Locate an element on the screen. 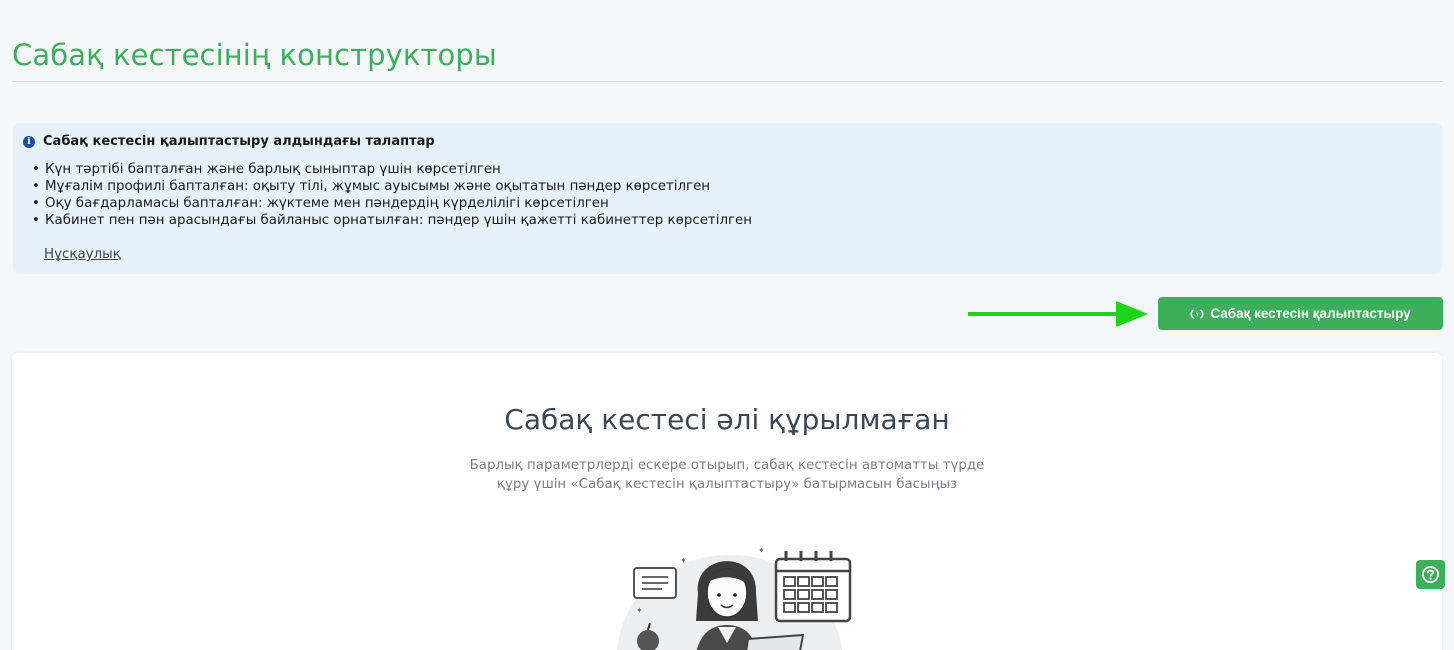  question-circle-icon is located at coordinates (1430, 574).